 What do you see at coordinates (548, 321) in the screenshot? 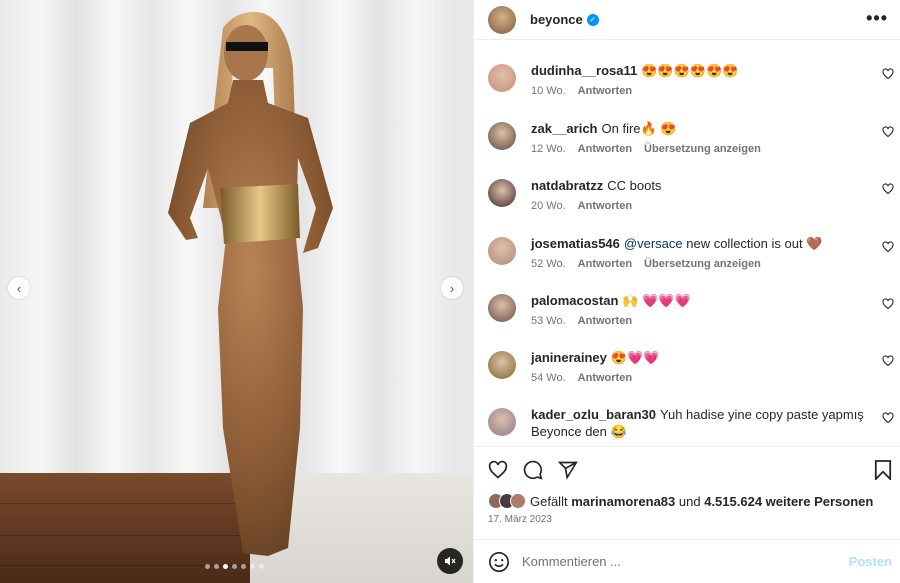
I see `comment-time: 53 Wo.` at bounding box center [548, 321].